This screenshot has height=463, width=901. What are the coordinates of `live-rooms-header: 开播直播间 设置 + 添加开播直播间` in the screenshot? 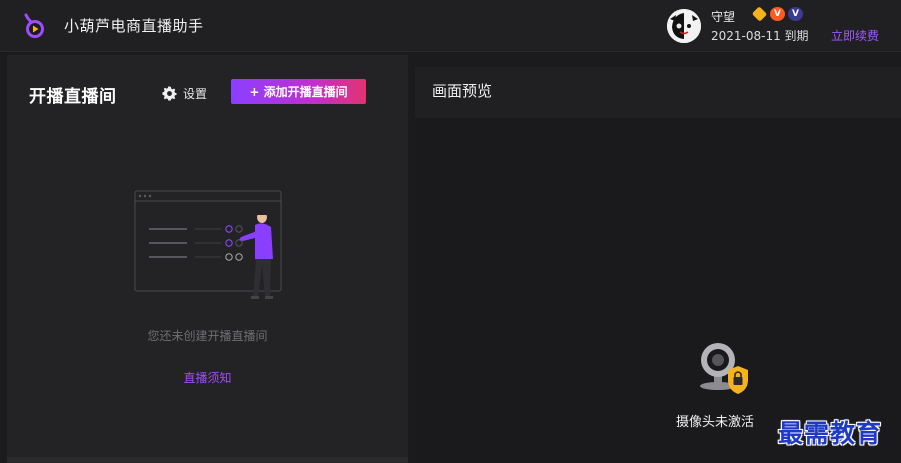 It's located at (207, 90).